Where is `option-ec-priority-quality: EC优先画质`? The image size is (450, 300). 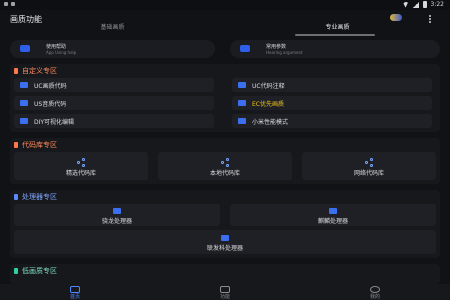 option-ec-priority-quality: EC优先画质 is located at coordinates (332, 103).